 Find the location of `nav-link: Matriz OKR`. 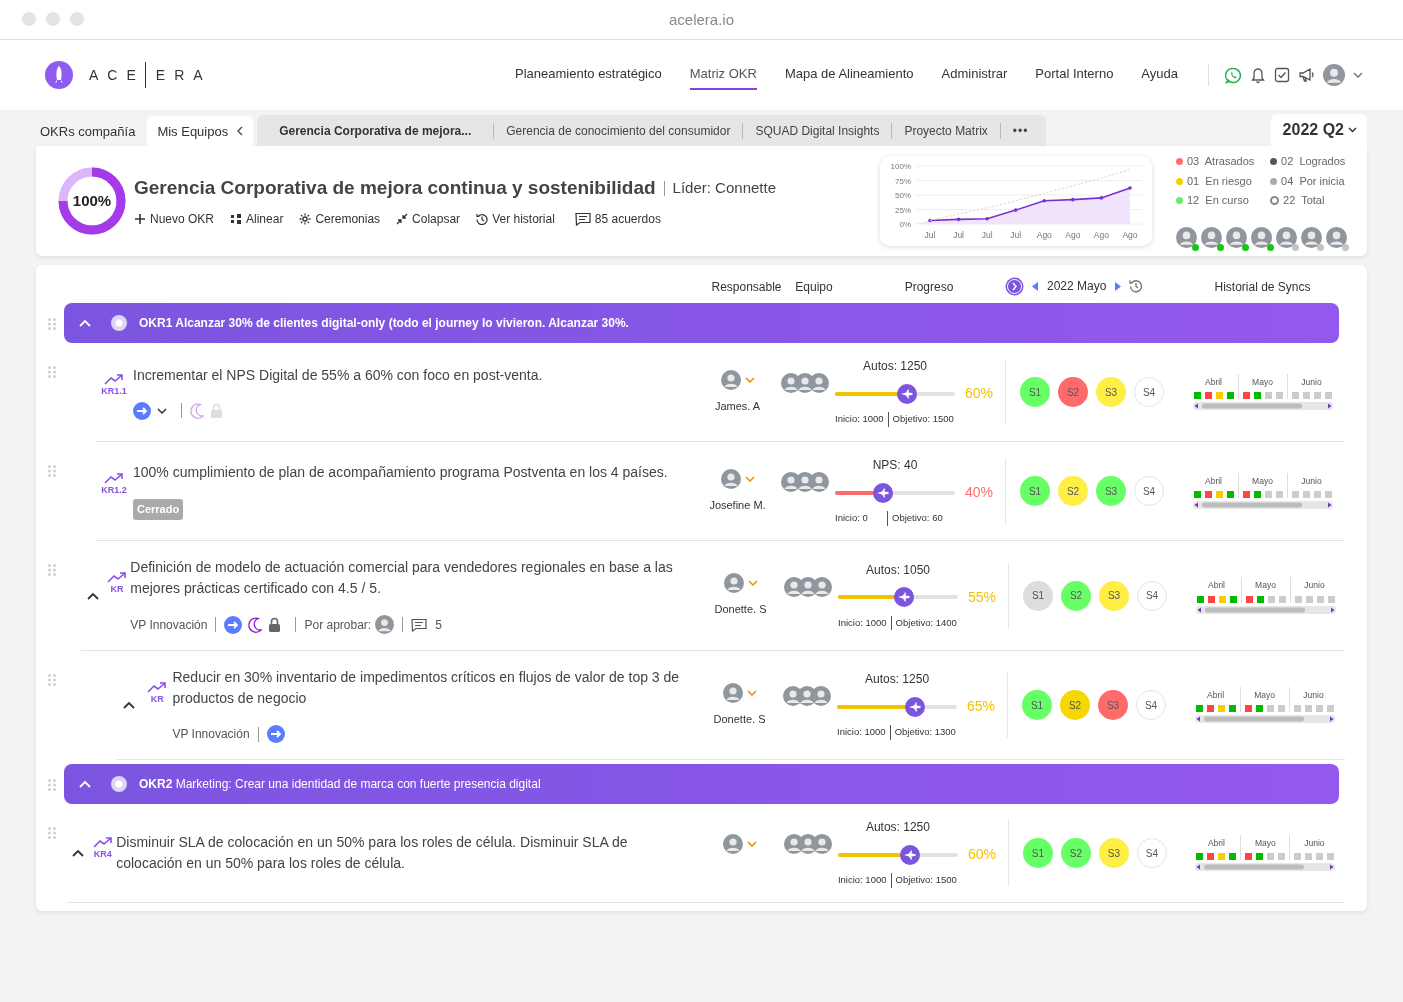

nav-link: Matriz OKR is located at coordinates (723, 75).